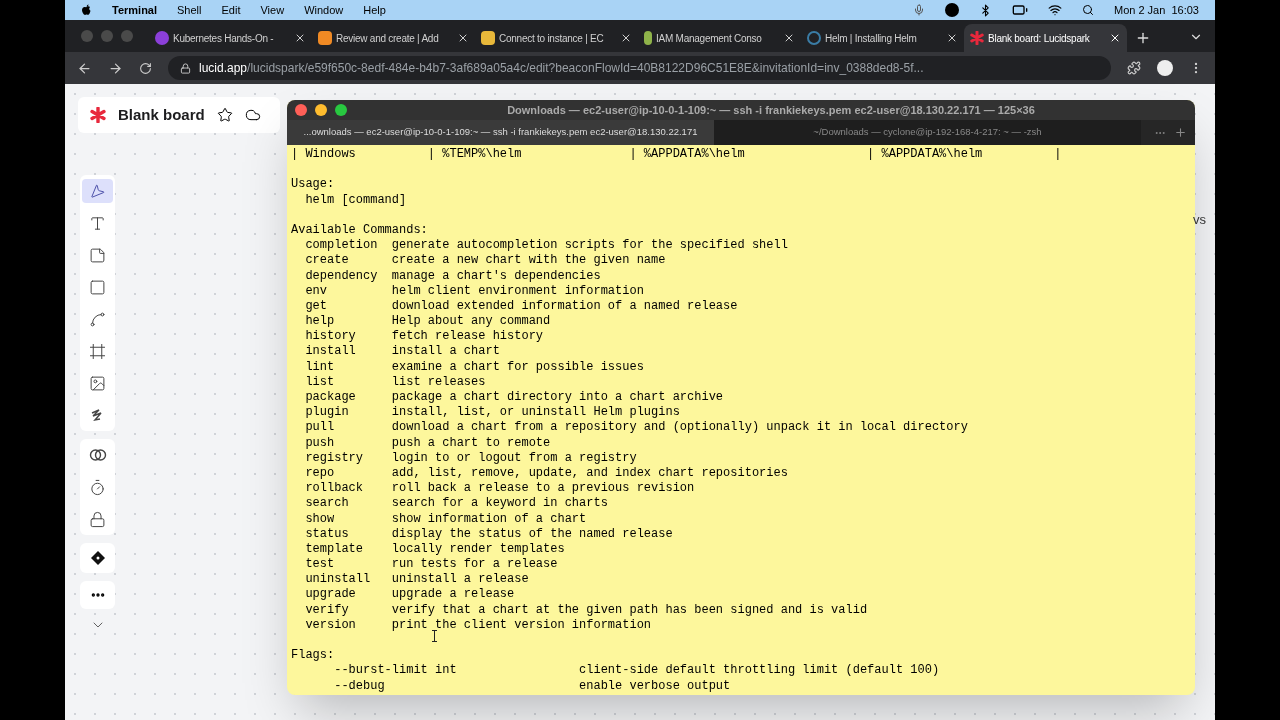 Image resolution: width=1280 pixels, height=720 pixels. Describe the element at coordinates (648, 38) in the screenshot. I see `key-favicon-icon` at that location.